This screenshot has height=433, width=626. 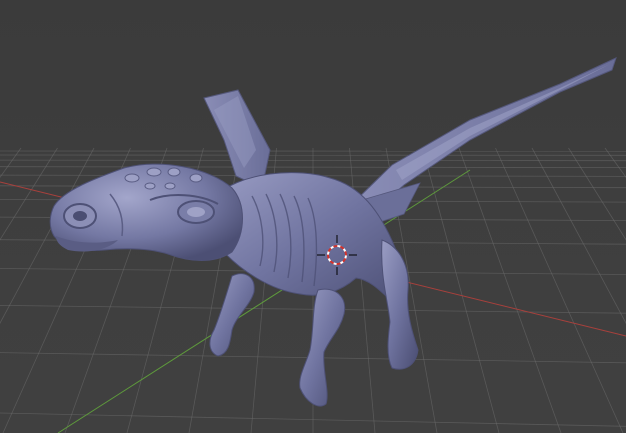 What do you see at coordinates (232, 315) in the screenshot?
I see `front-left-leg` at bounding box center [232, 315].